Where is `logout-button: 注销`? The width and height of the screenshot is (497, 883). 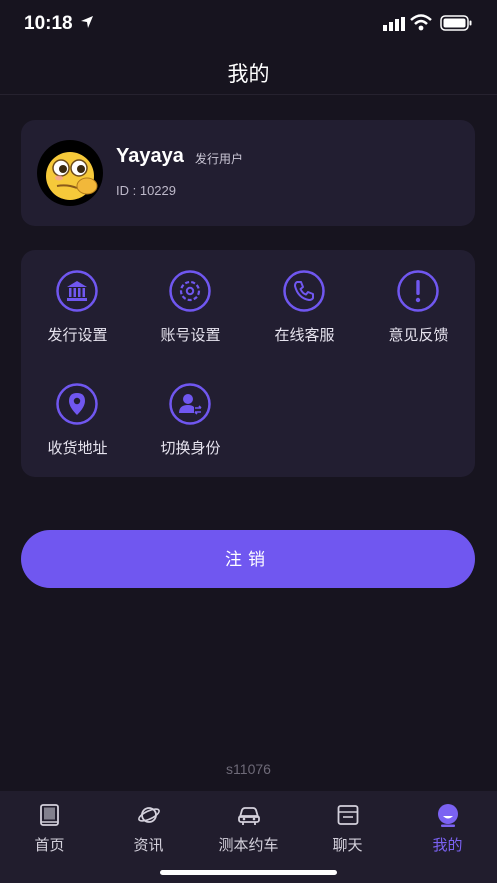 logout-button: 注销 is located at coordinates (248, 559).